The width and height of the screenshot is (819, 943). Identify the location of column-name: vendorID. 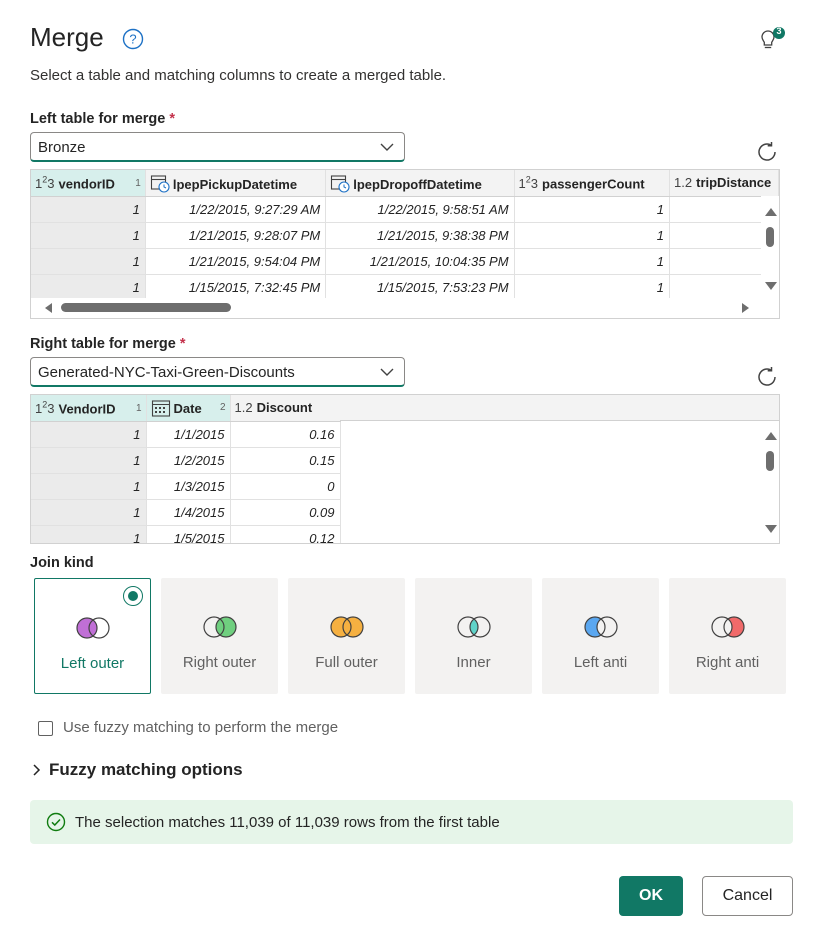
(86, 183).